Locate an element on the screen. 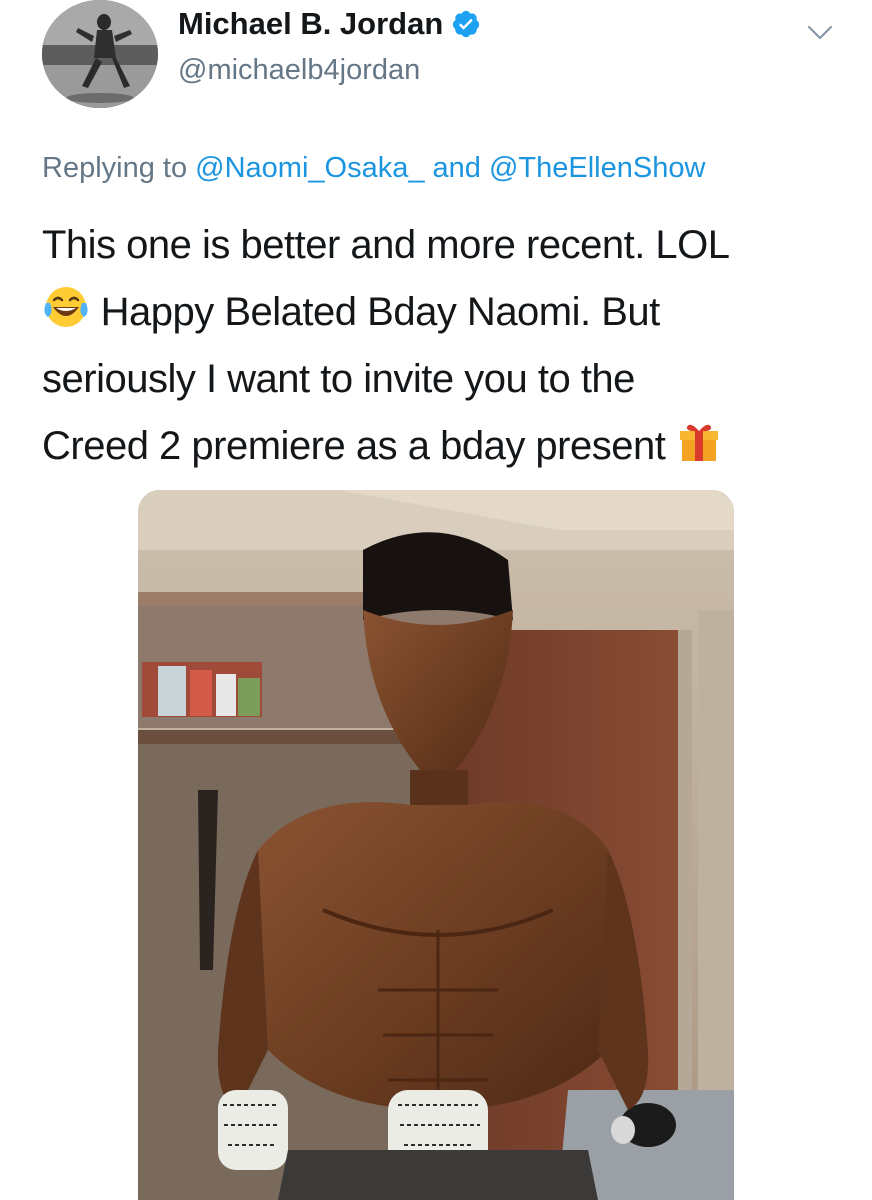  avatar-image is located at coordinates (100, 54).